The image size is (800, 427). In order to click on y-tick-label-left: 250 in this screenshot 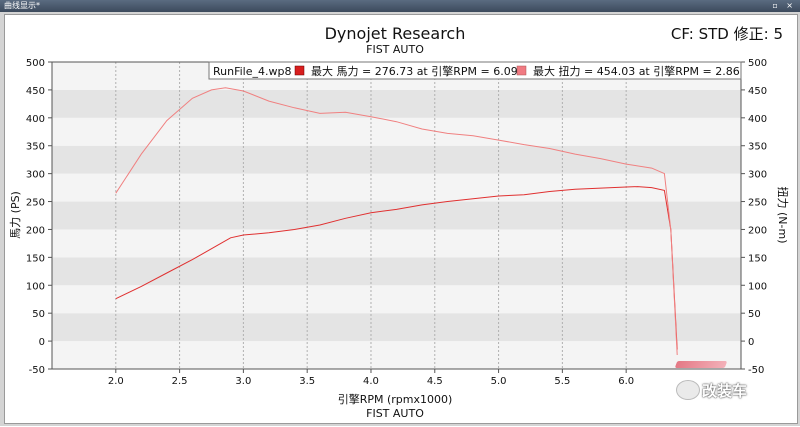, I will do `click(35, 203)`.